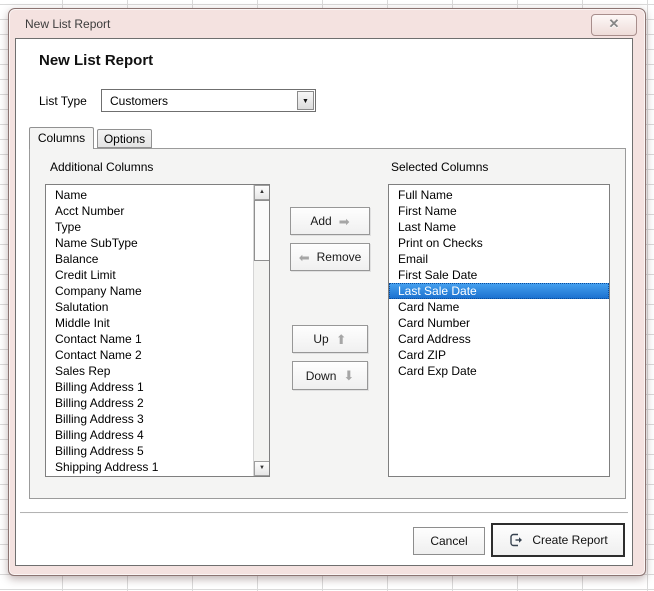 The height and width of the screenshot is (591, 654). What do you see at coordinates (570, 540) in the screenshot?
I see `create-report-button-label: Create Report` at bounding box center [570, 540].